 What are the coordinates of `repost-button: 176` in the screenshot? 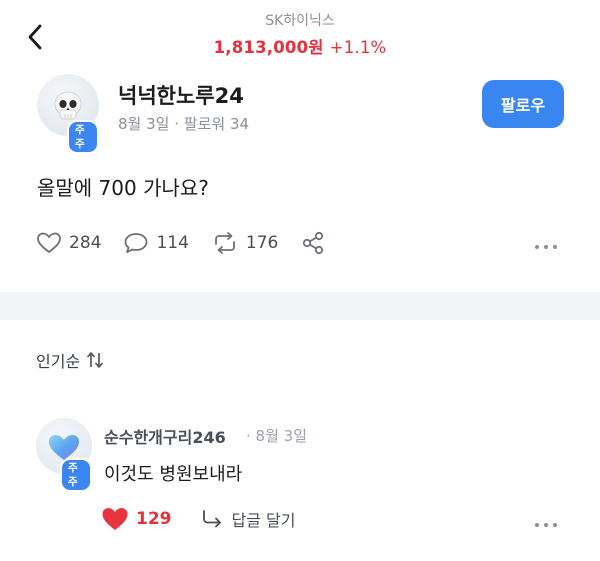 It's located at (244, 243).